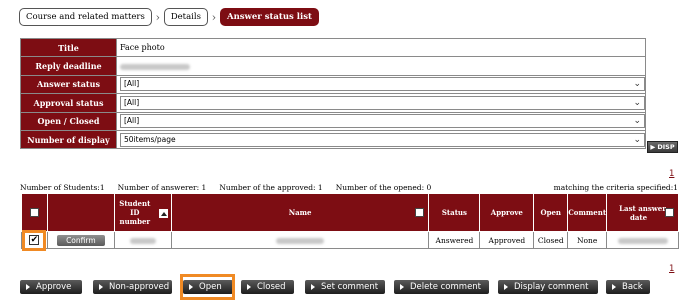 The width and height of the screenshot is (700, 306). I want to click on answer-status-selected-value: [All], so click(132, 84).